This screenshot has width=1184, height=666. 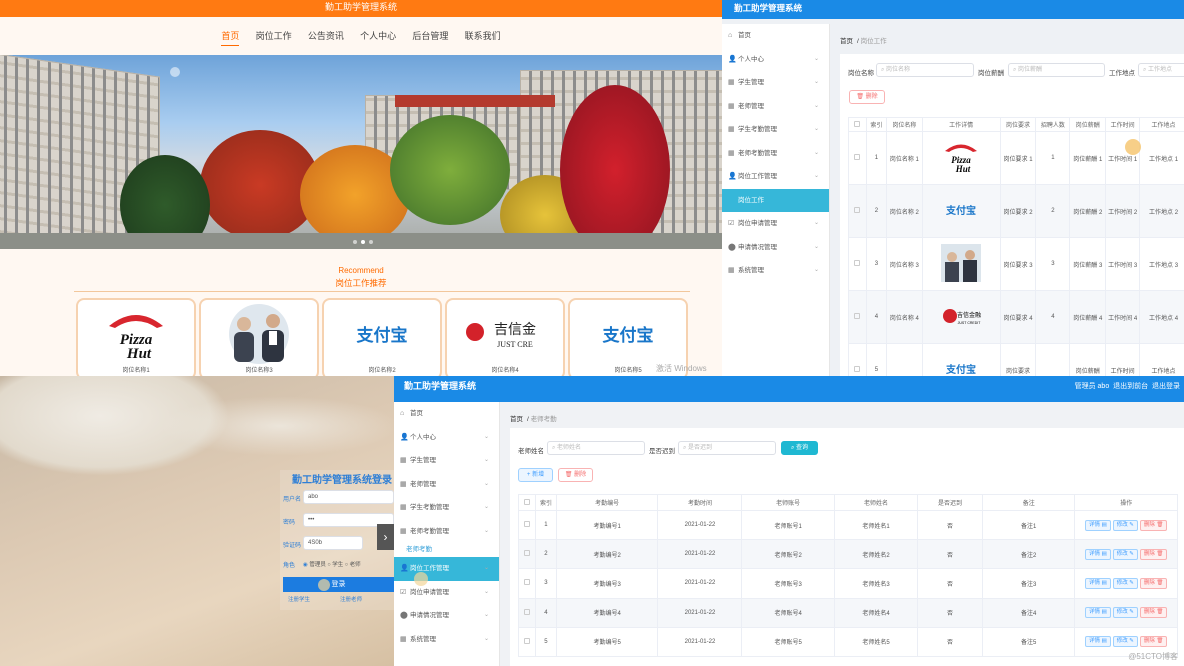 I want to click on cell-note: 备注1, so click(x=1028, y=525).